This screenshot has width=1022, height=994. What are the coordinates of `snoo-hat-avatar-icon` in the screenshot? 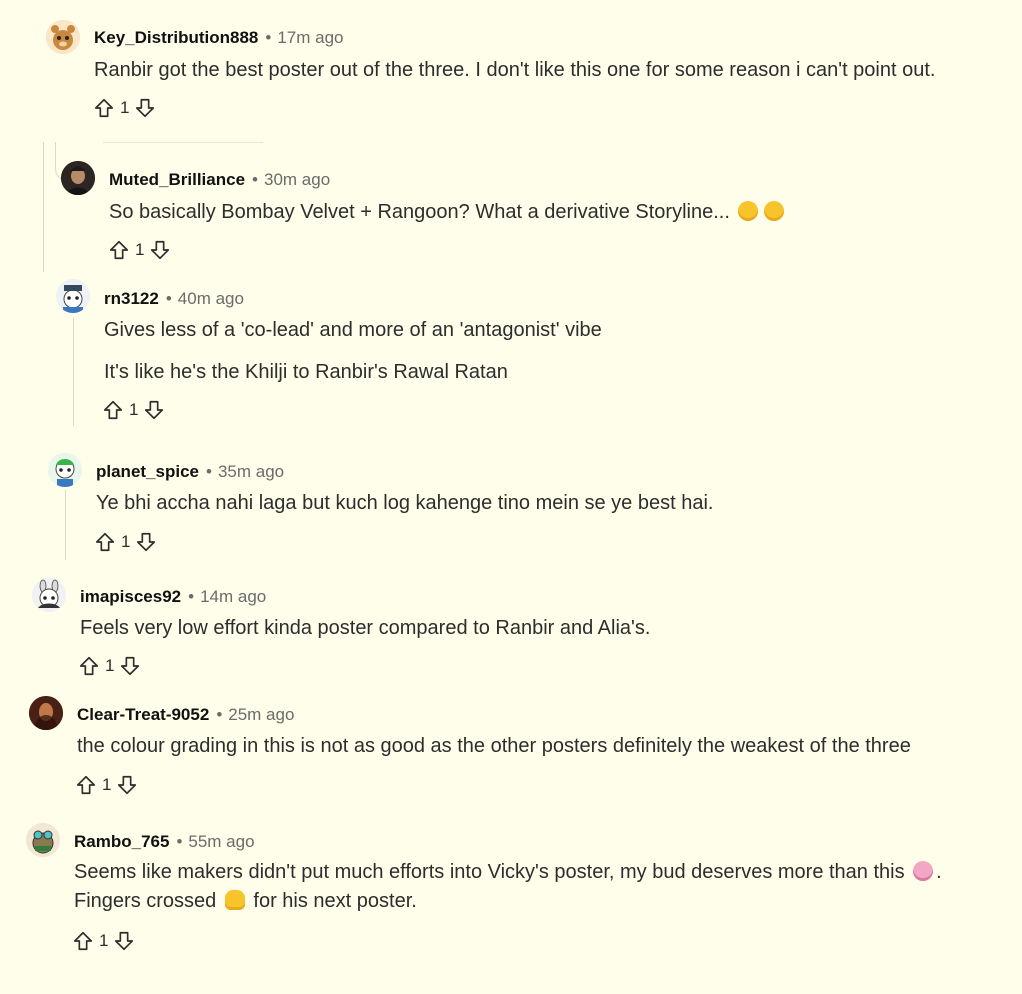 It's located at (73, 296).